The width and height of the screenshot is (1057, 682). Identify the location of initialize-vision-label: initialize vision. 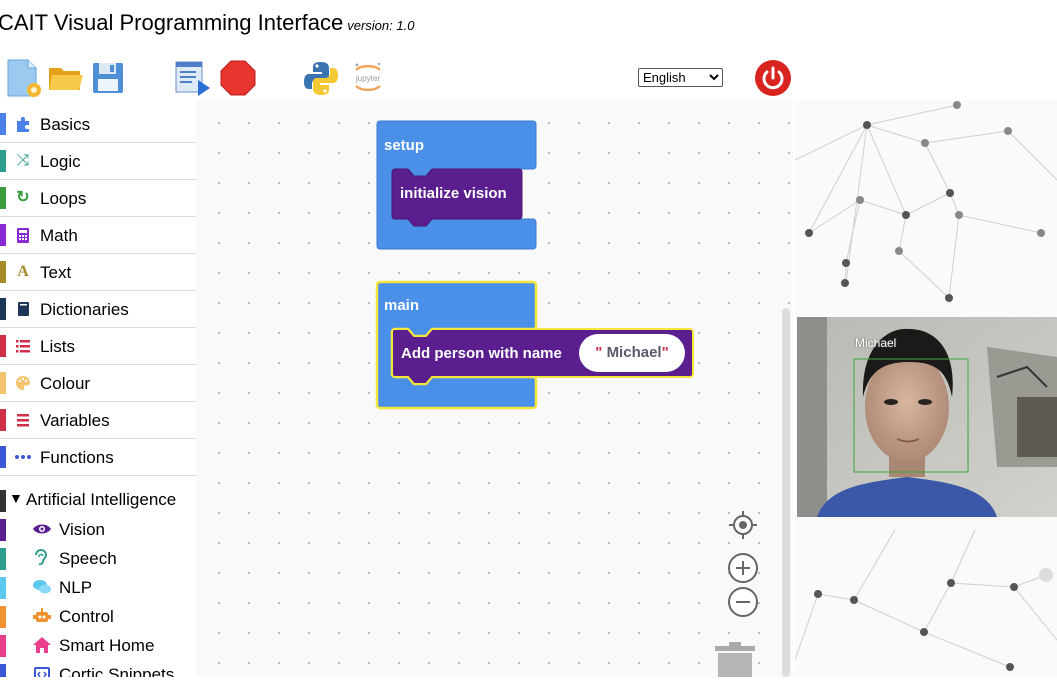
(453, 193).